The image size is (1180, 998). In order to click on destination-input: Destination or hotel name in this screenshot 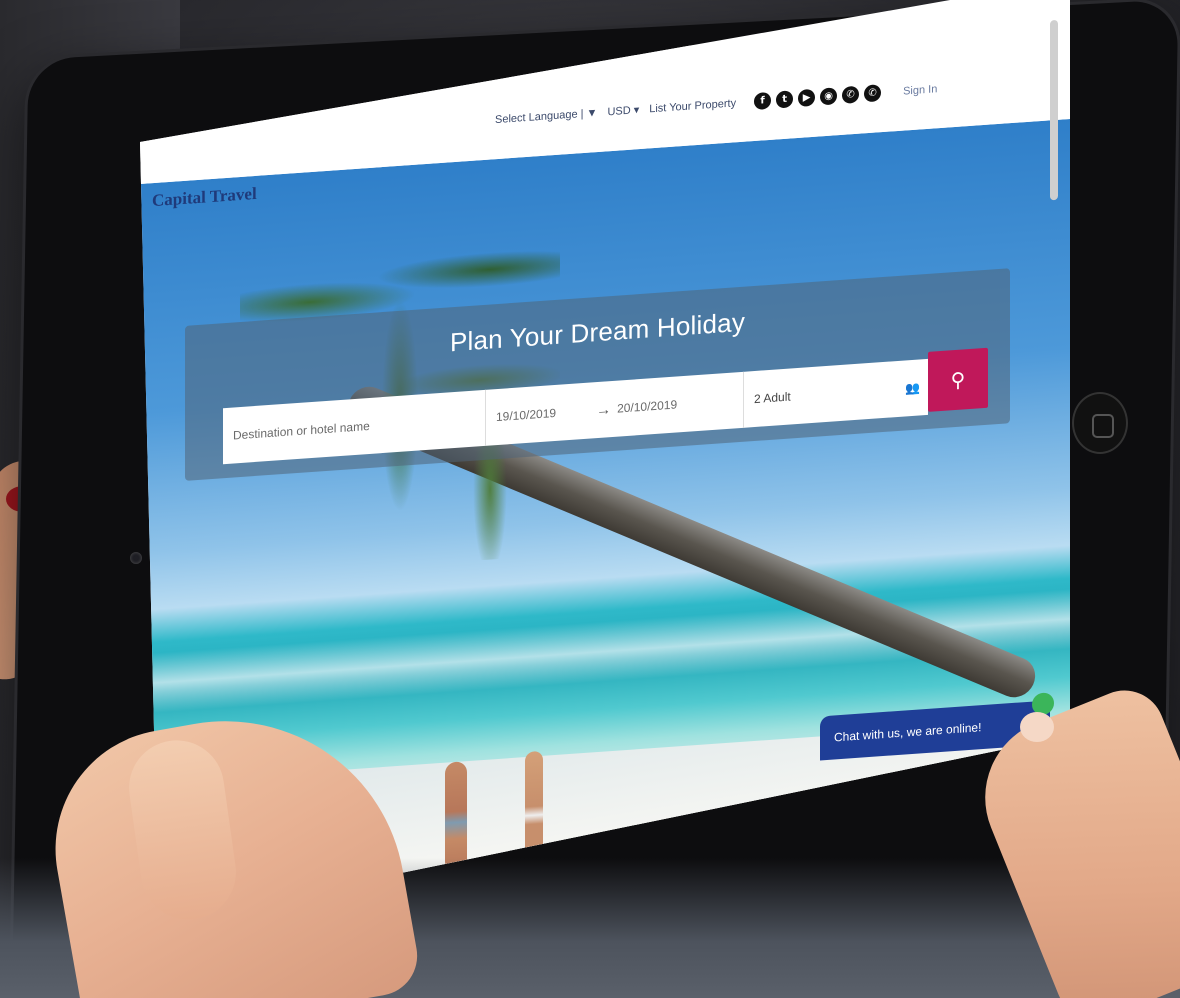, I will do `click(354, 427)`.